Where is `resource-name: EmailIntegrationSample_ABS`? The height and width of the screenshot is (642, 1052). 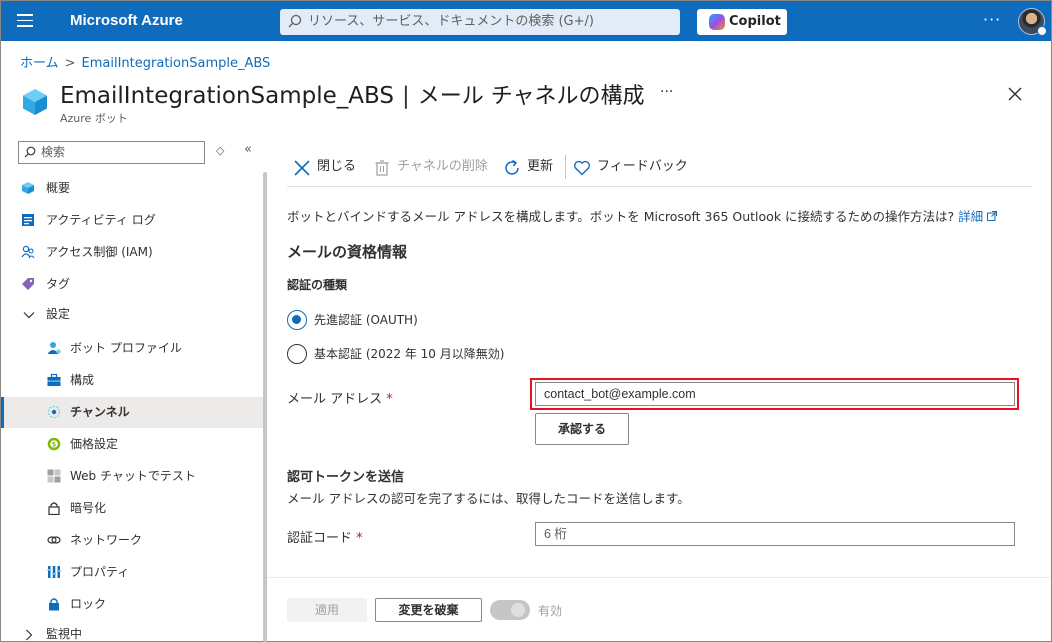 resource-name: EmailIntegrationSample_ABS is located at coordinates (227, 96).